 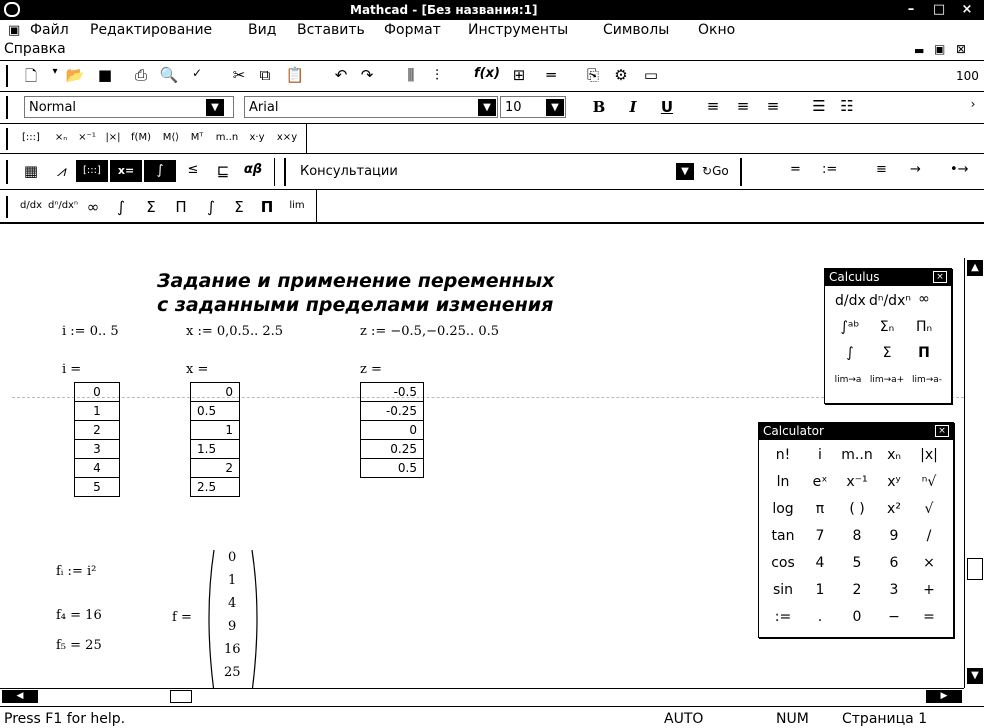 What do you see at coordinates (171, 137) in the screenshot?
I see `column-icon: M⟨⟩` at bounding box center [171, 137].